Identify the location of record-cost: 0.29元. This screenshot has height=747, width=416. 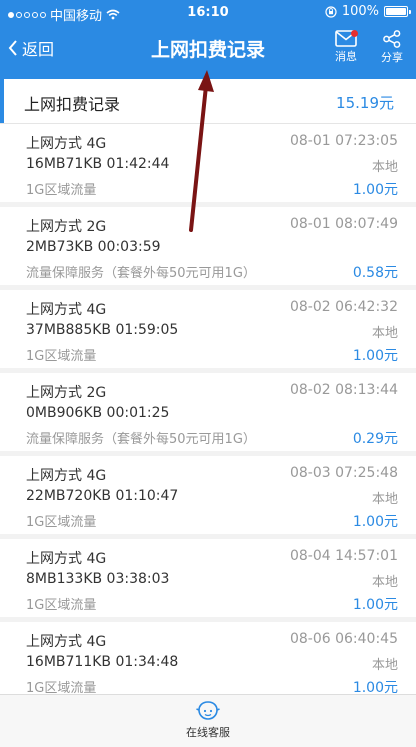
(375, 439).